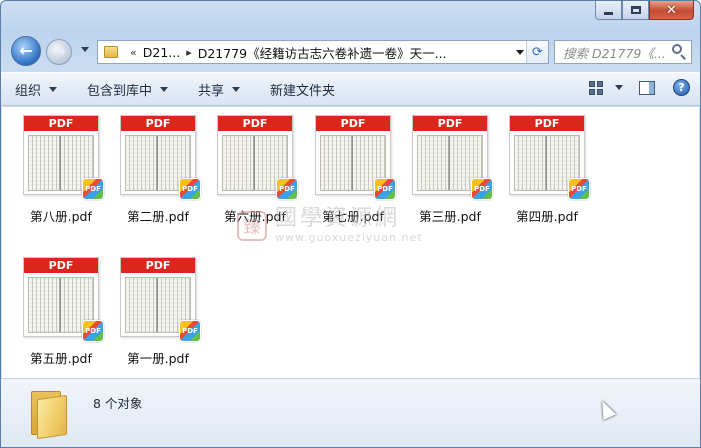  I want to click on file-item: PDF PDF 第五册.pdf, so click(61, 318).